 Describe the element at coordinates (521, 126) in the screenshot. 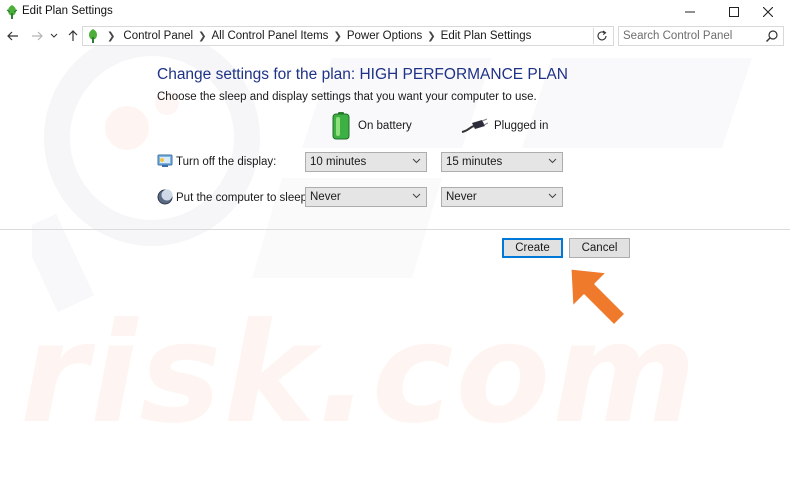

I see `plugged-in-label: Plugged in` at that location.